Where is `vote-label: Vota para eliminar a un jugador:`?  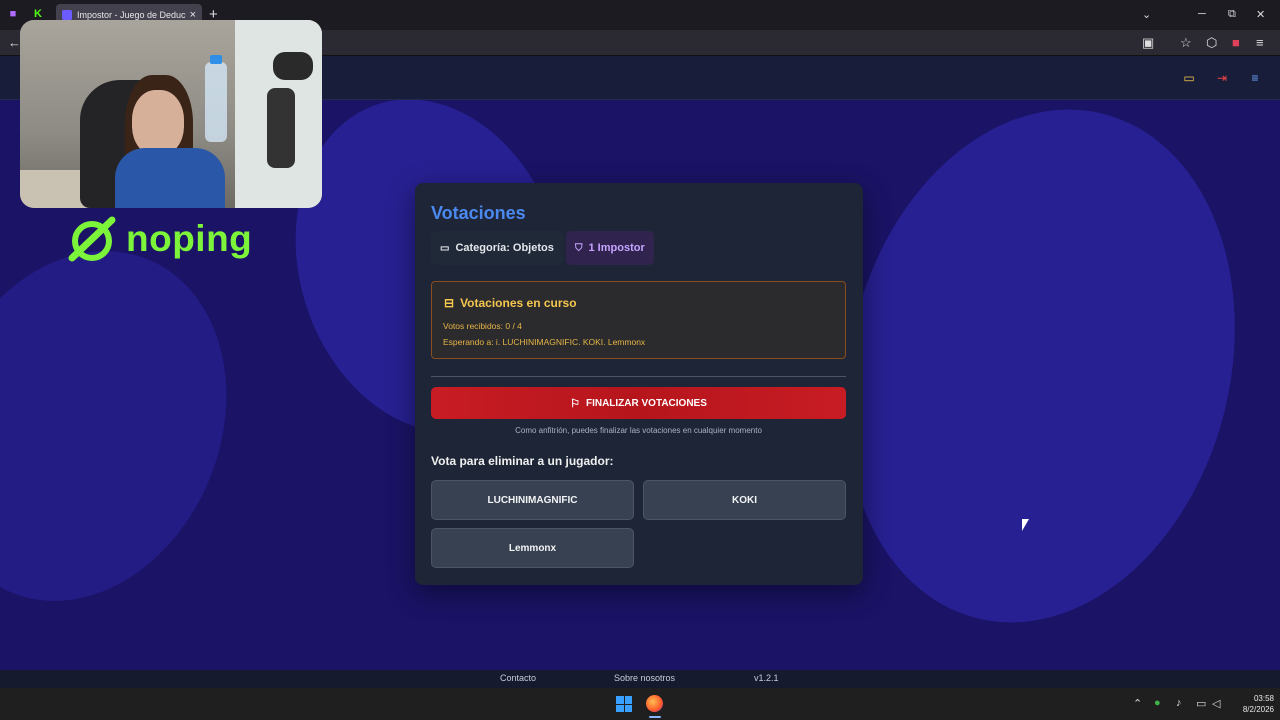
vote-label: Vota para eliminar a un jugador: is located at coordinates (522, 461).